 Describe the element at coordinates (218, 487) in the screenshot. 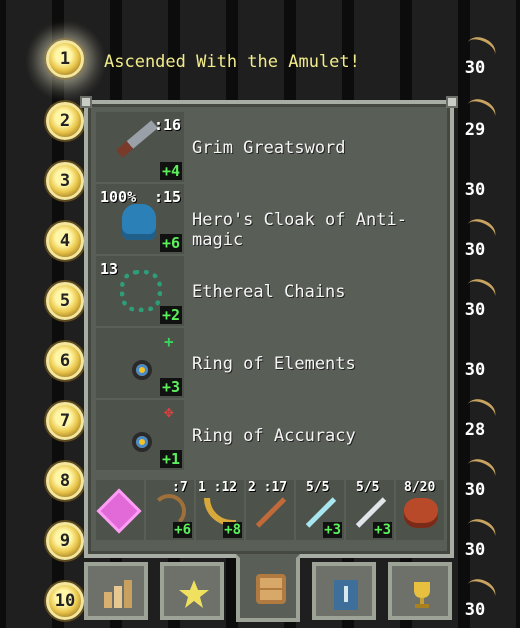

I see `quickslot-quantity: 1 :12` at that location.